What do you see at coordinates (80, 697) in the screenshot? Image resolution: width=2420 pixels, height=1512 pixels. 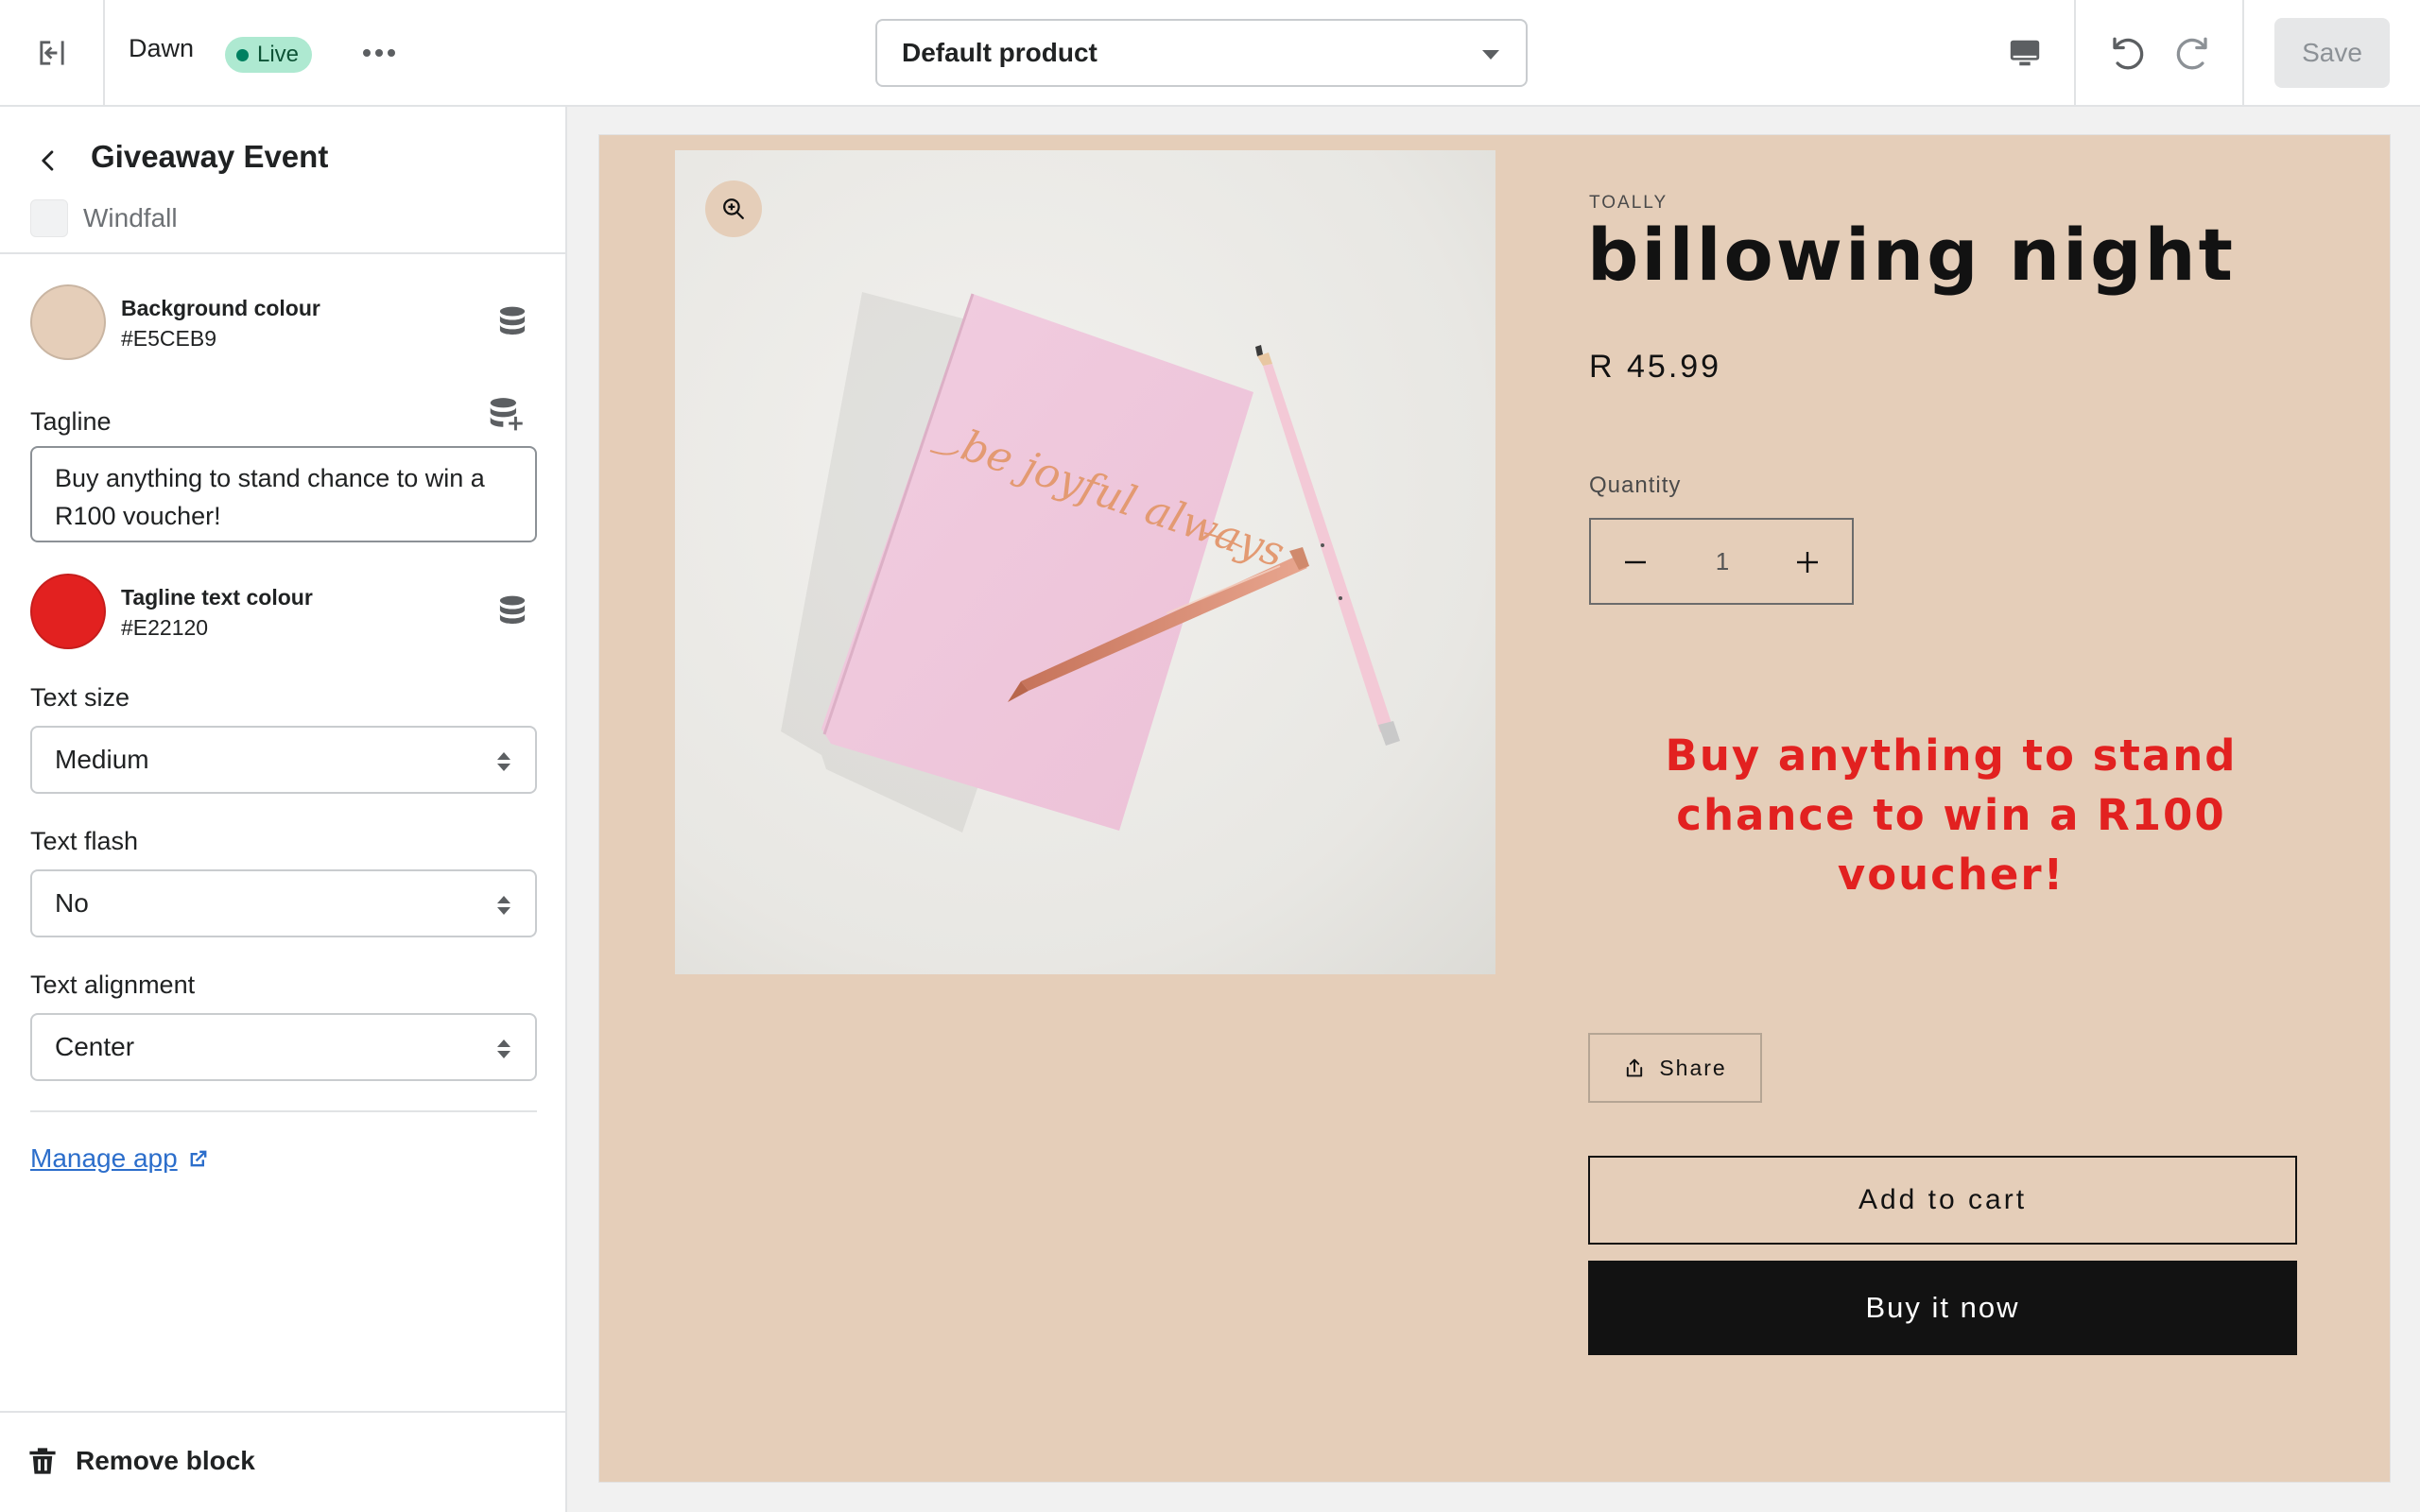 I see `text-size-label: Text size` at bounding box center [80, 697].